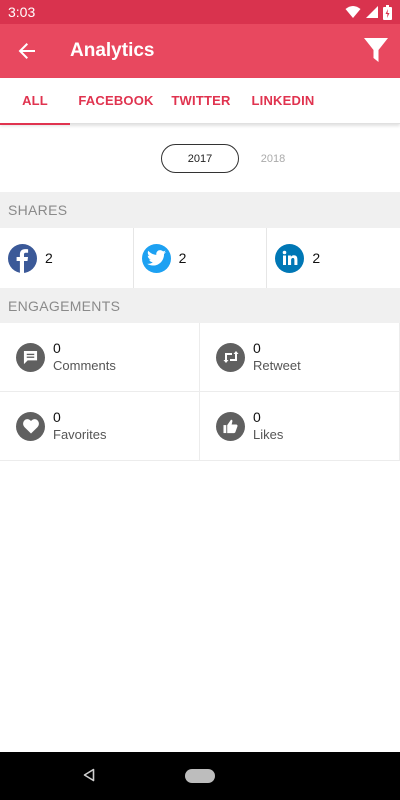  I want to click on tab-all: ALL, so click(35, 101).